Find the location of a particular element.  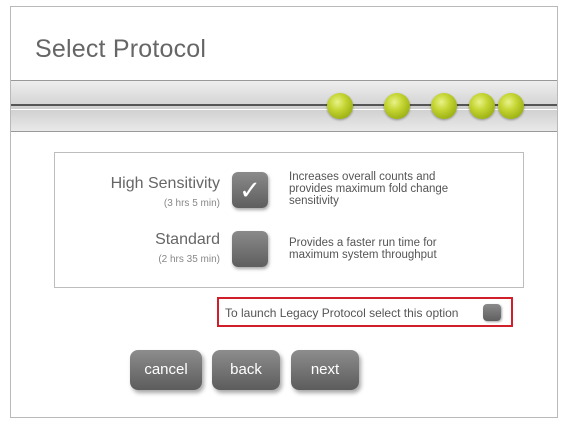

next-button: next is located at coordinates (325, 370).